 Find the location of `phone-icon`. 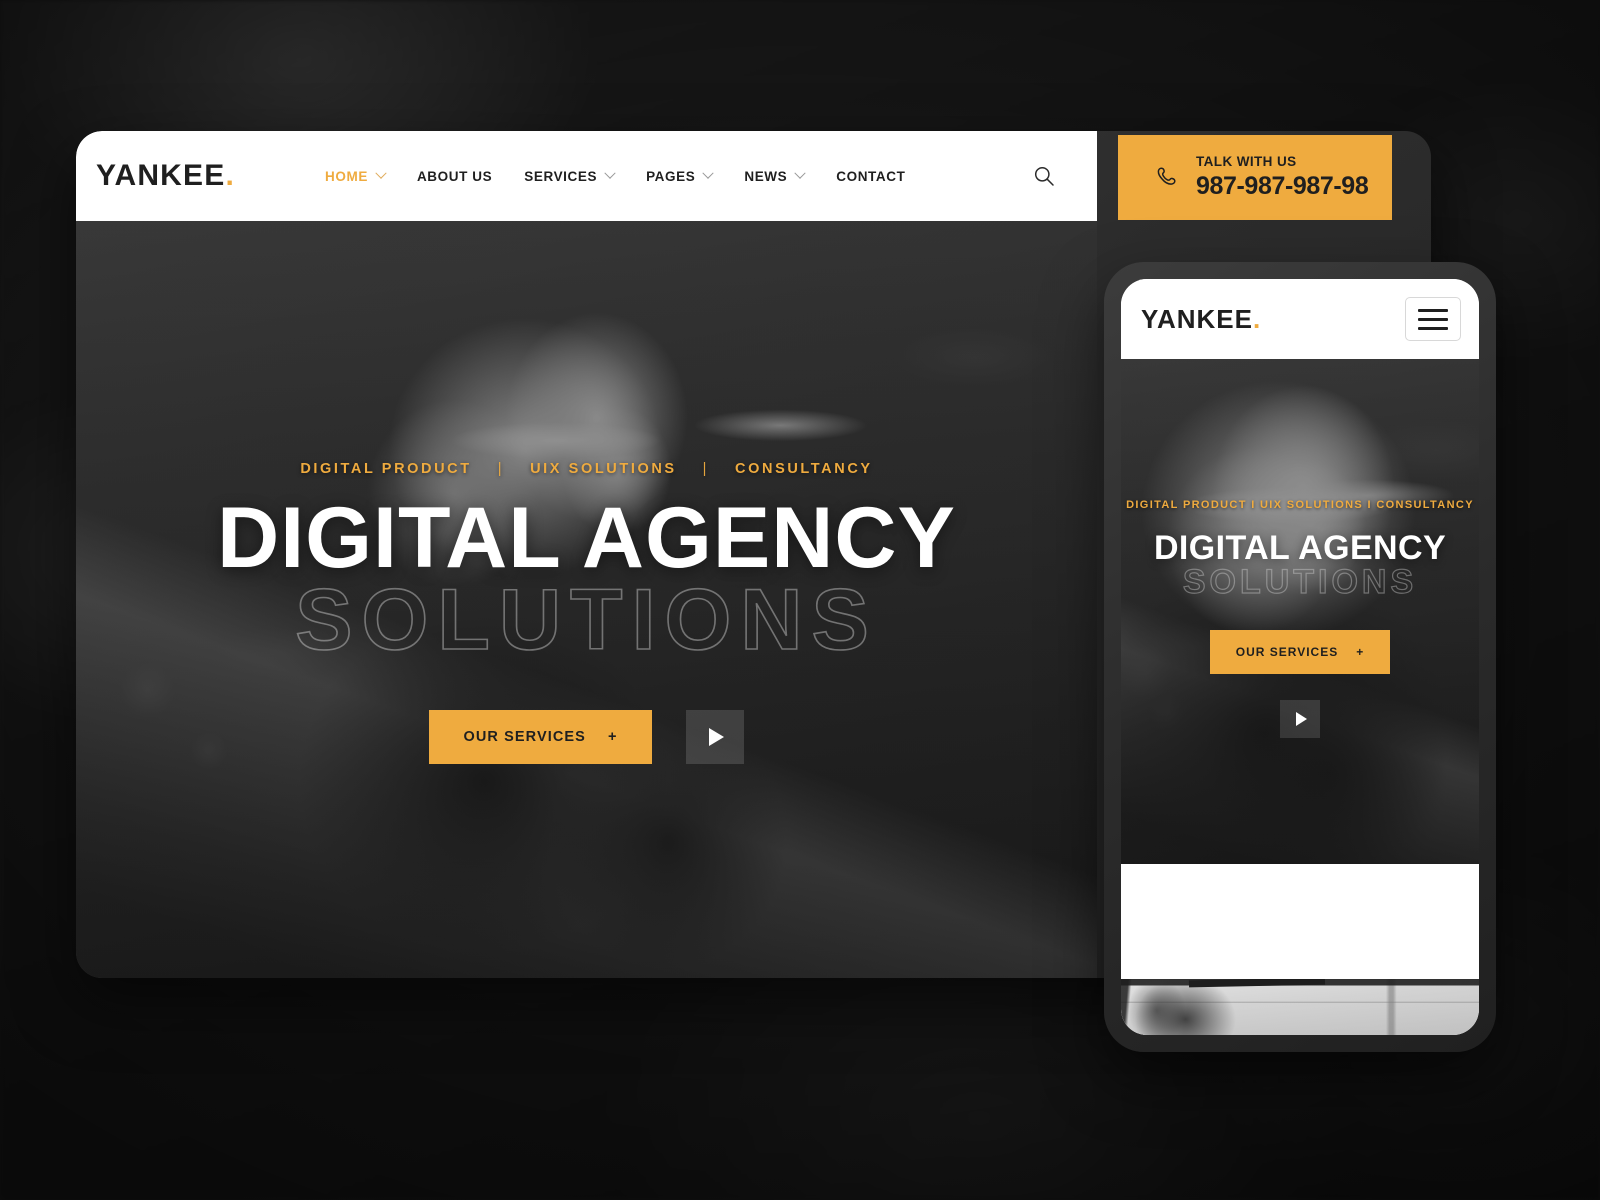

phone-icon is located at coordinates (1166, 175).